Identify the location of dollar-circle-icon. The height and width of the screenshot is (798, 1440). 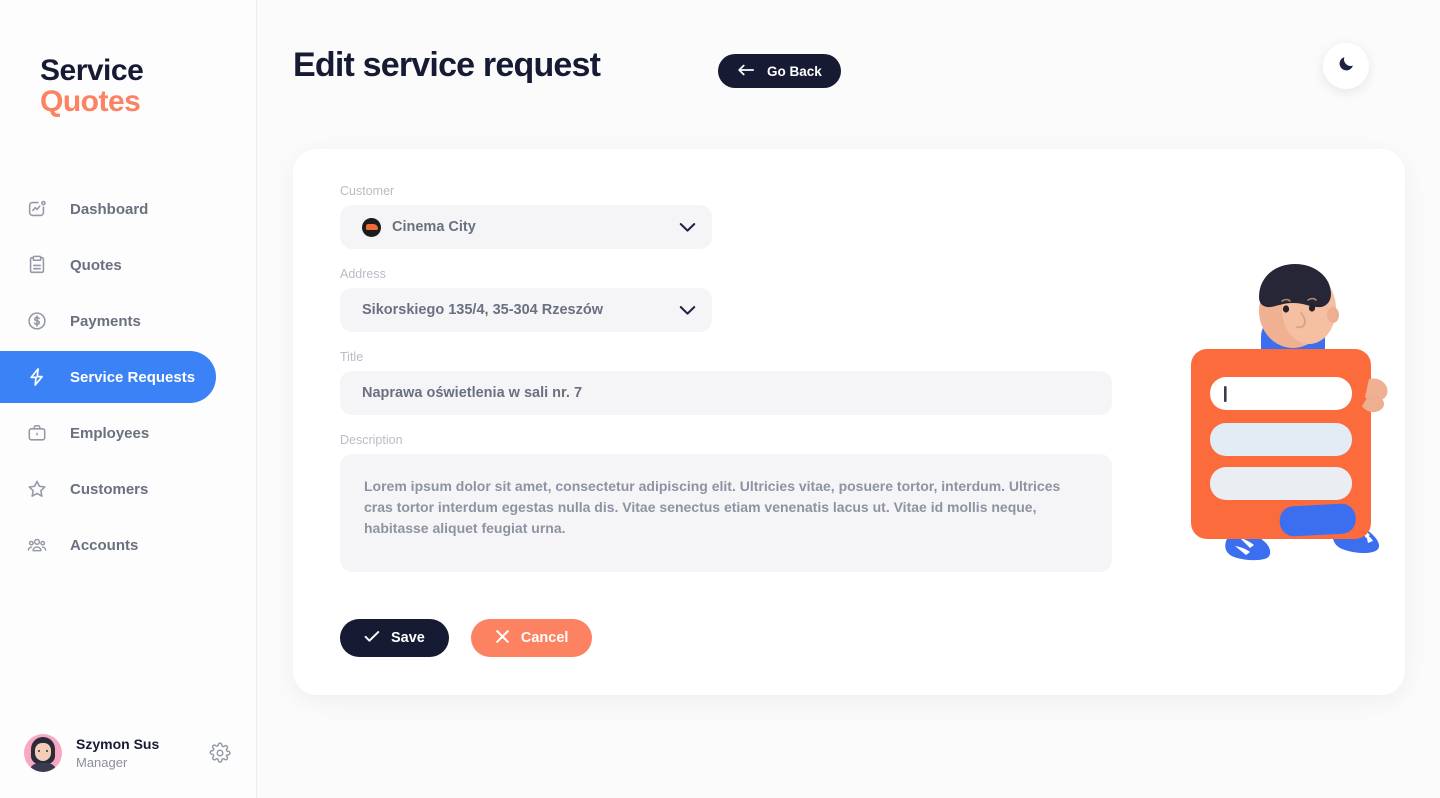
(37, 321).